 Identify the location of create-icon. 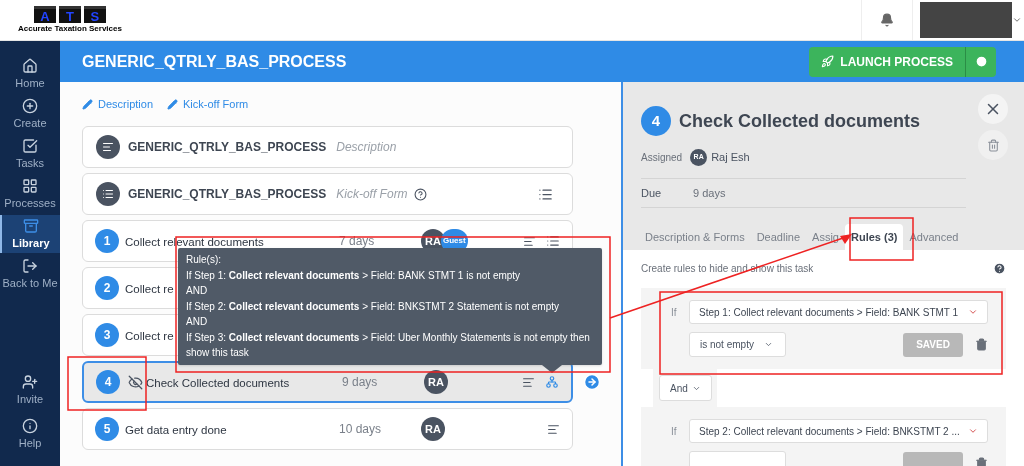
(30, 106).